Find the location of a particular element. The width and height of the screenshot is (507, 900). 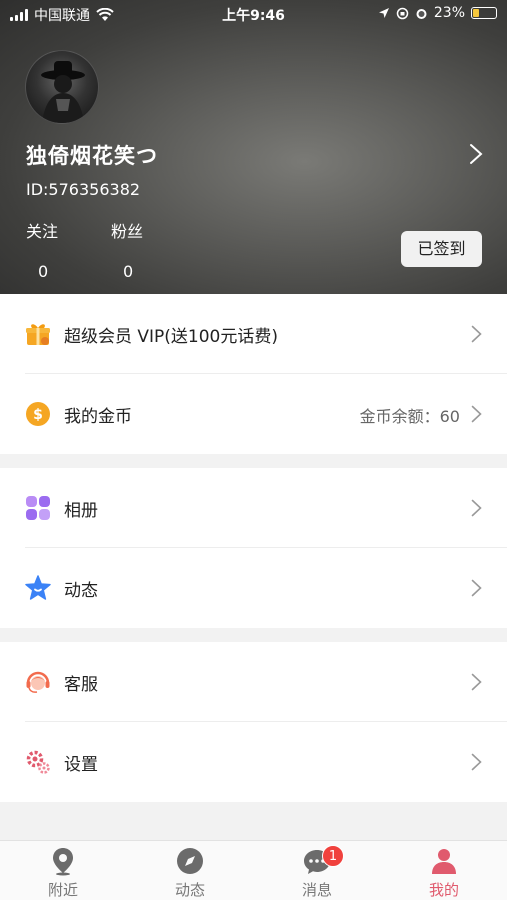

checkin-button: 已签到 is located at coordinates (441, 249).